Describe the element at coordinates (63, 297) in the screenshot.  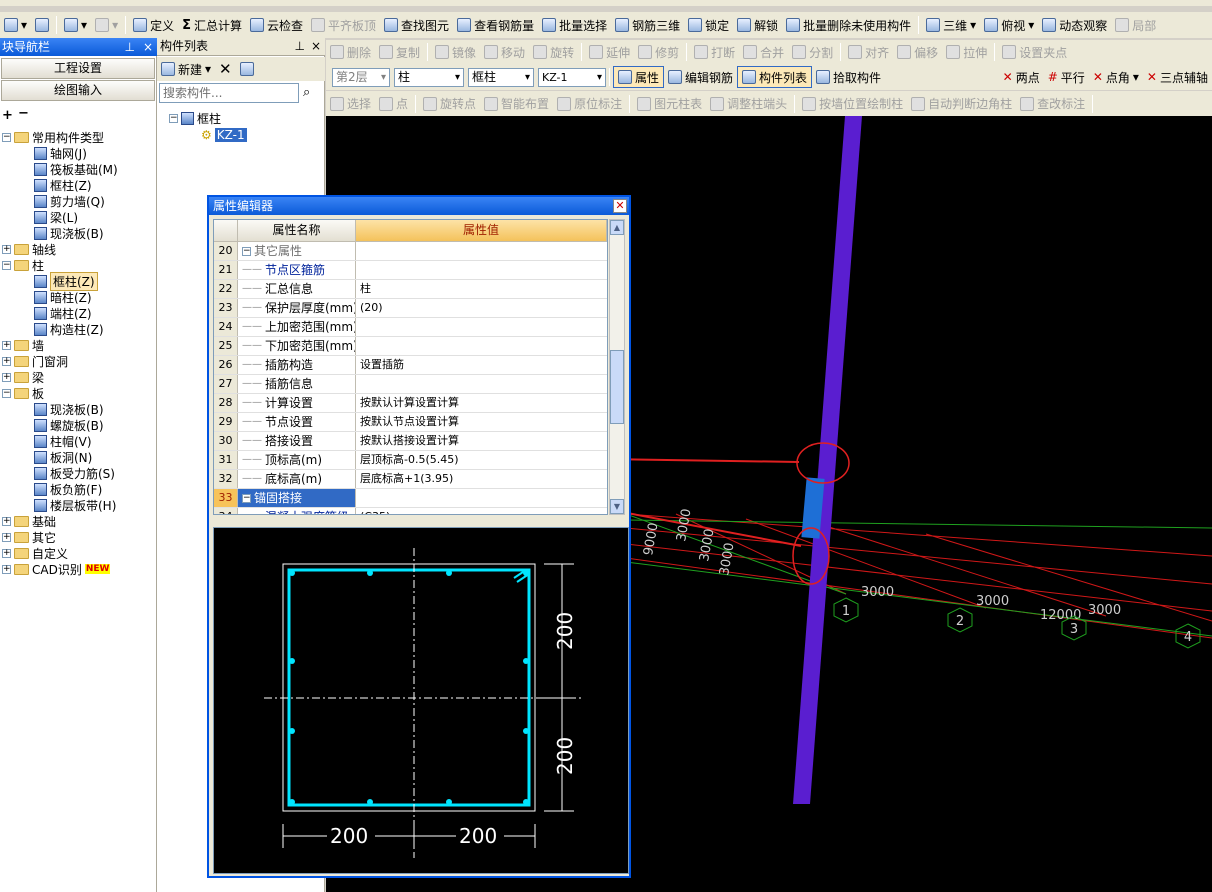
I see `nav-item: 暗柱(Z)` at that location.